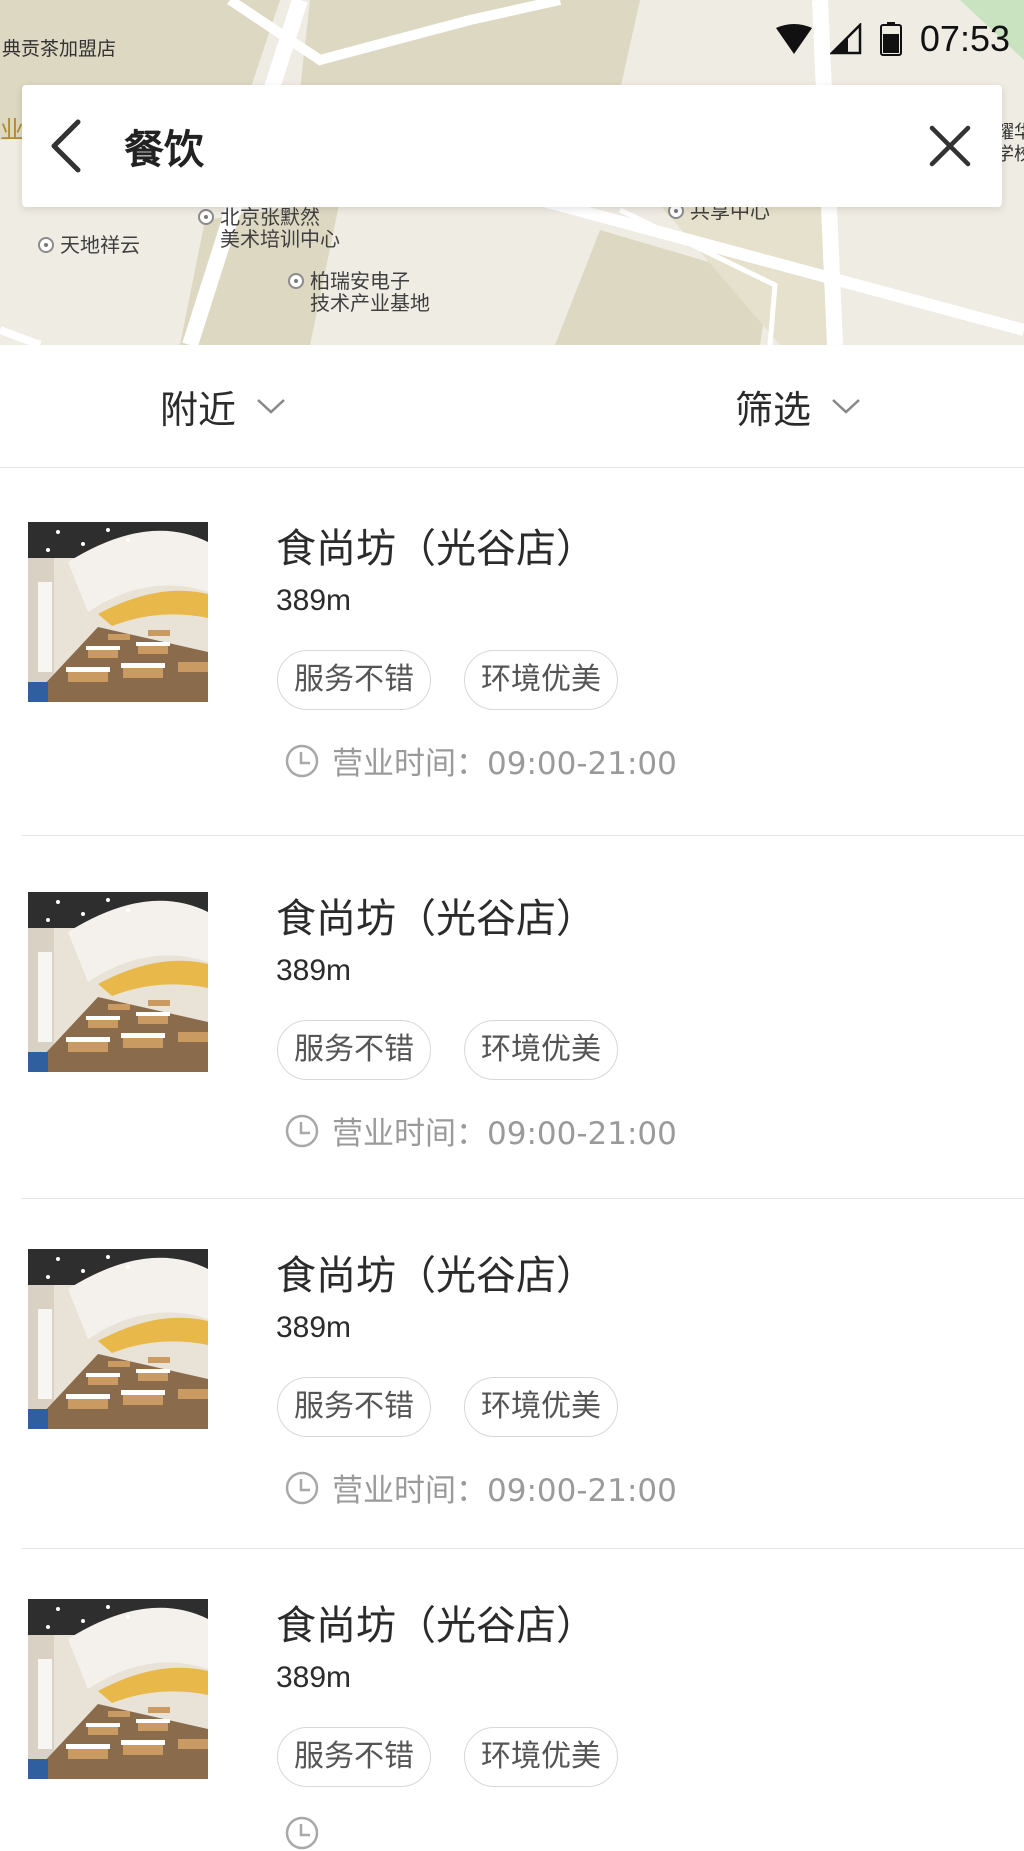 The image size is (1024, 1851). I want to click on close-icon, so click(950, 146).